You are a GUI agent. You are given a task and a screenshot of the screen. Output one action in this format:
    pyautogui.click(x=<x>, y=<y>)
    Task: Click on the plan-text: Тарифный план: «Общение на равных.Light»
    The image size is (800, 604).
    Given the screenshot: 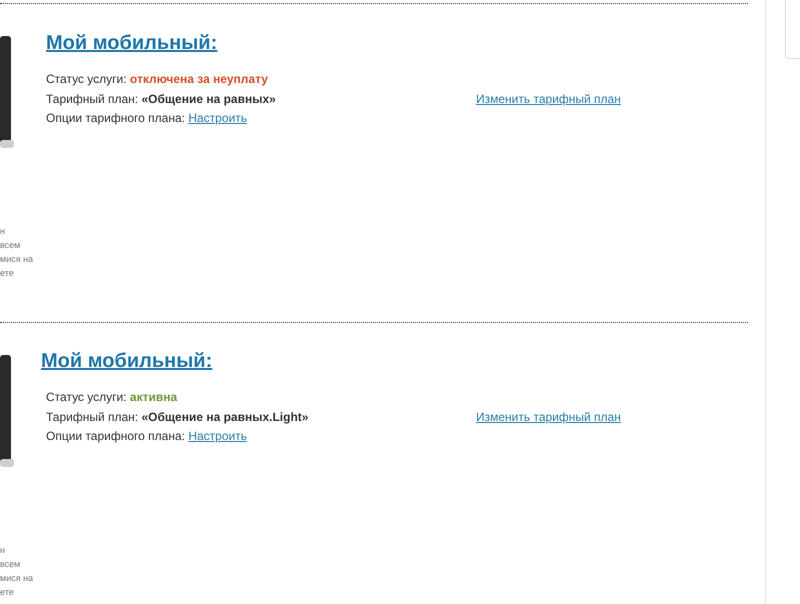 What is the action you would take?
    pyautogui.click(x=178, y=417)
    